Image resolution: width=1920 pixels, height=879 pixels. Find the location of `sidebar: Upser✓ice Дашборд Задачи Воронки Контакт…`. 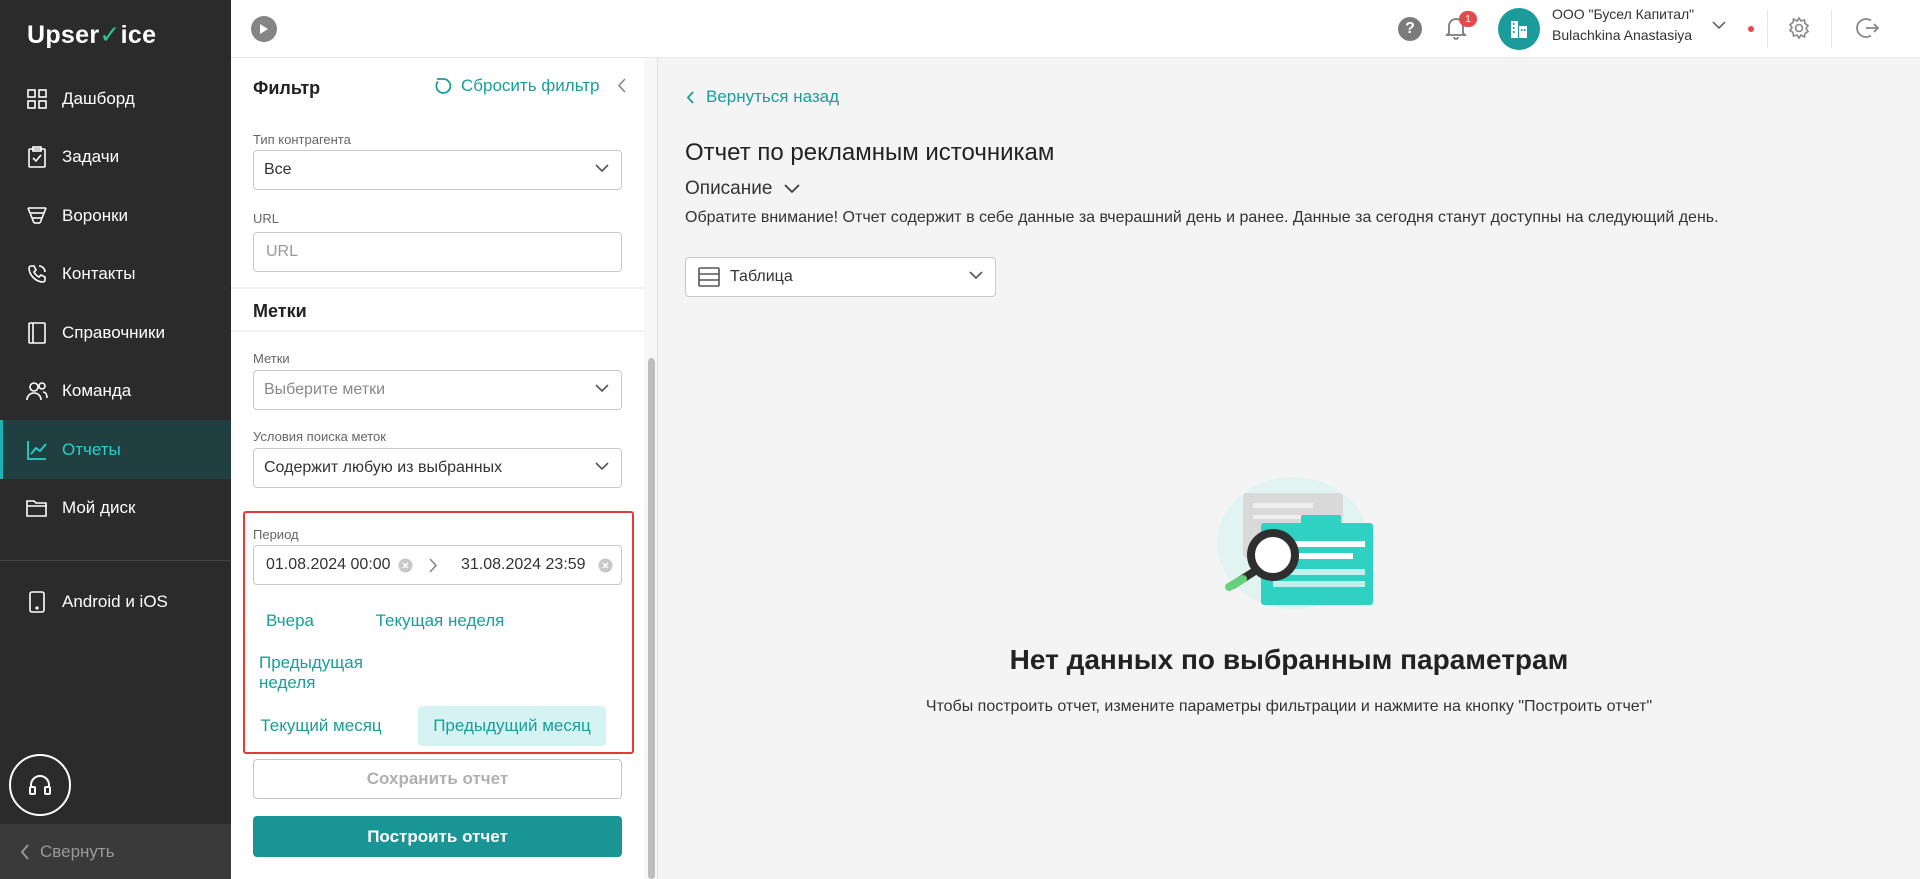

sidebar: Upser✓ice Дашборд Задачи Воронки Контакт… is located at coordinates (115, 439).